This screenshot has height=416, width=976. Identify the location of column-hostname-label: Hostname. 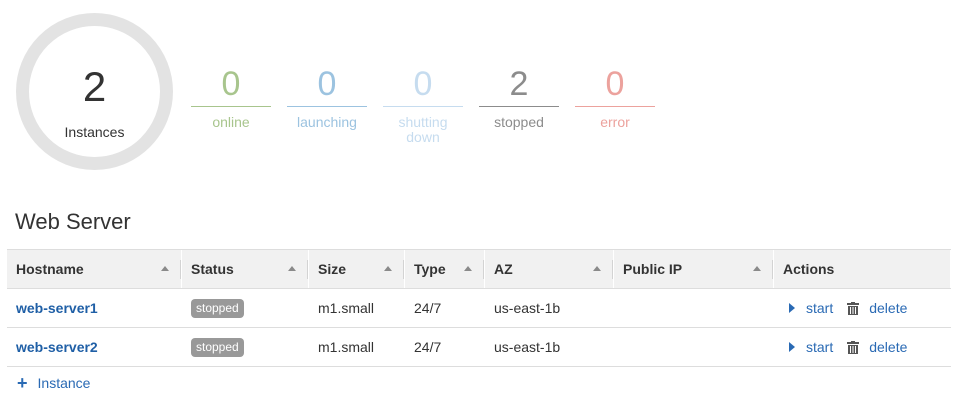
(50, 269).